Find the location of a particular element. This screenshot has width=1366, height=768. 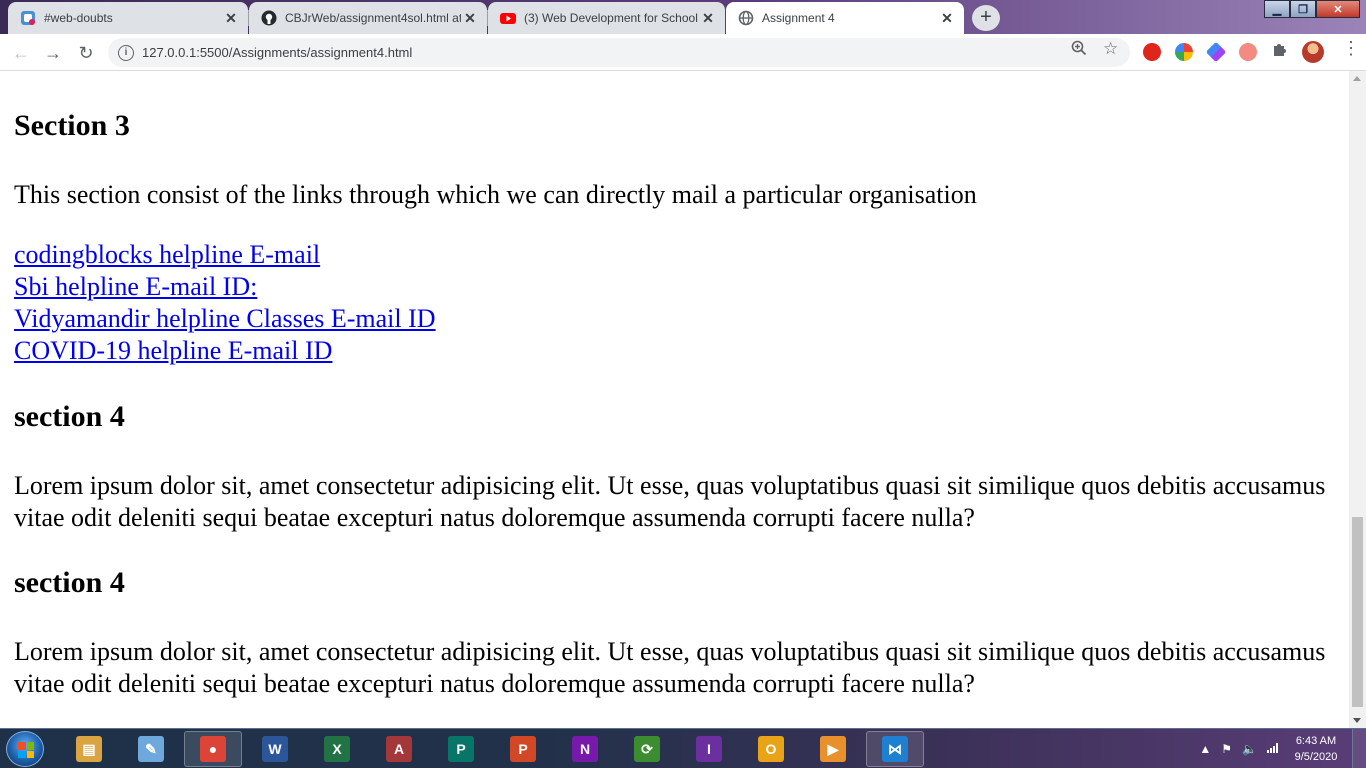

taskbar-powerpoint-button: P is located at coordinates (523, 749).